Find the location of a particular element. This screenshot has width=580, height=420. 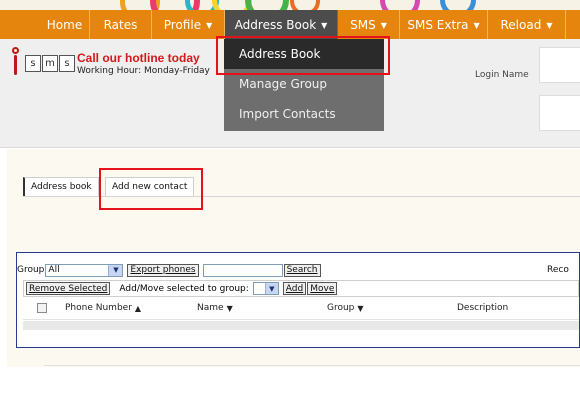

table-body is located at coordinates (301, 325).